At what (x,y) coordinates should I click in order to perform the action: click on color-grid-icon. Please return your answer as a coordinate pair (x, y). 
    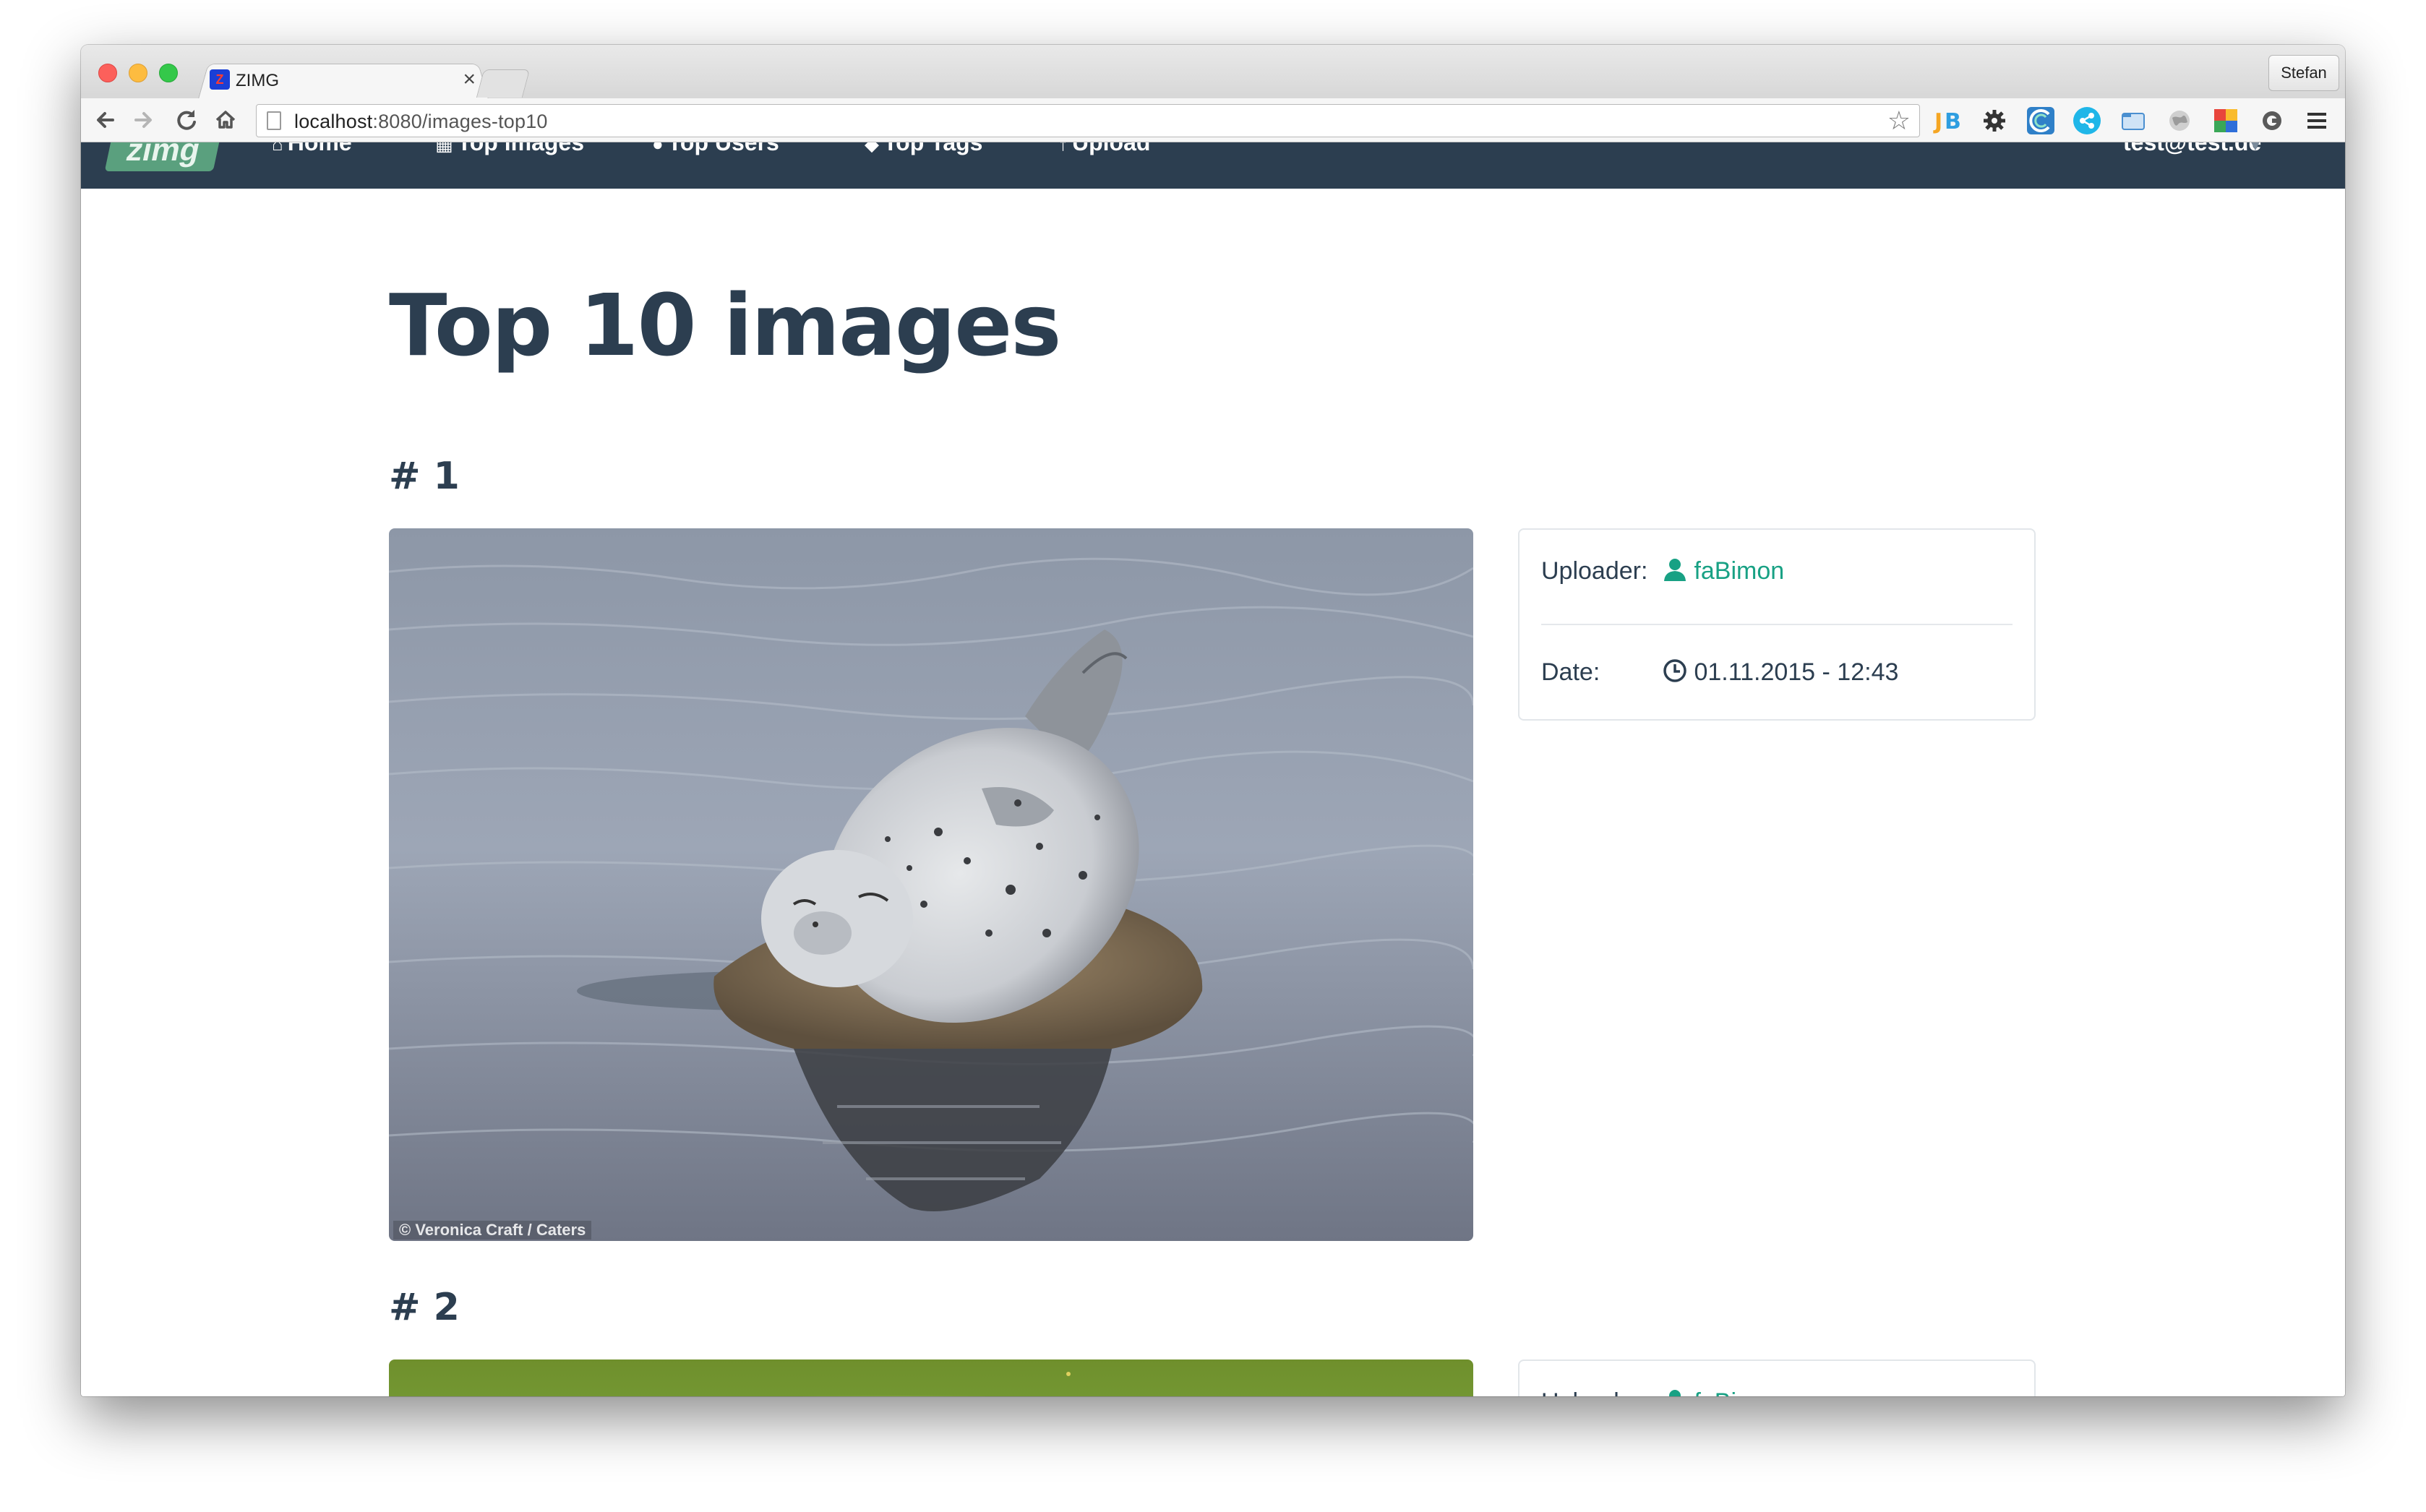
    Looking at the image, I should click on (2225, 120).